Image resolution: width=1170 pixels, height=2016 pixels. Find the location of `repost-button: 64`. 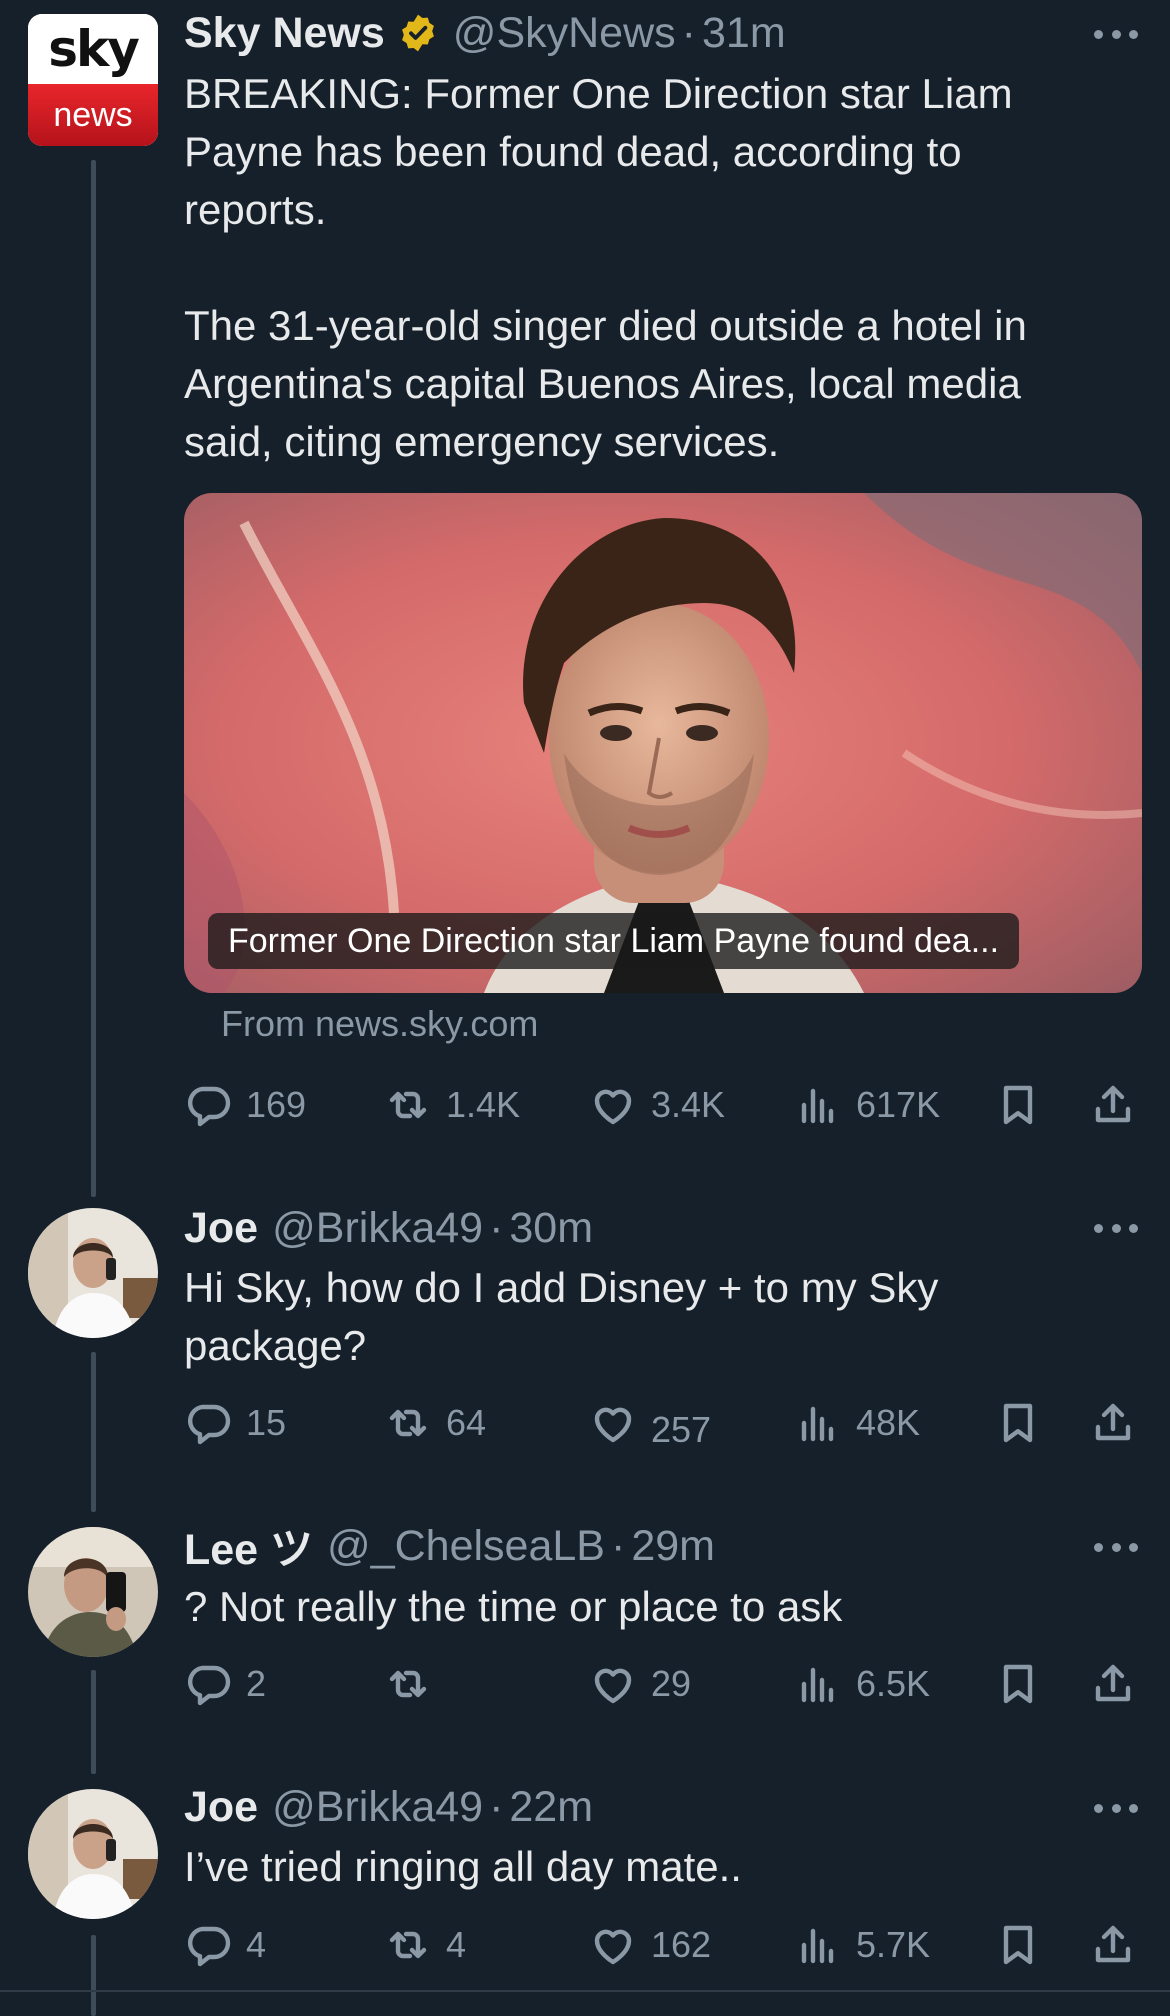

repost-button: 64 is located at coordinates (435, 1423).